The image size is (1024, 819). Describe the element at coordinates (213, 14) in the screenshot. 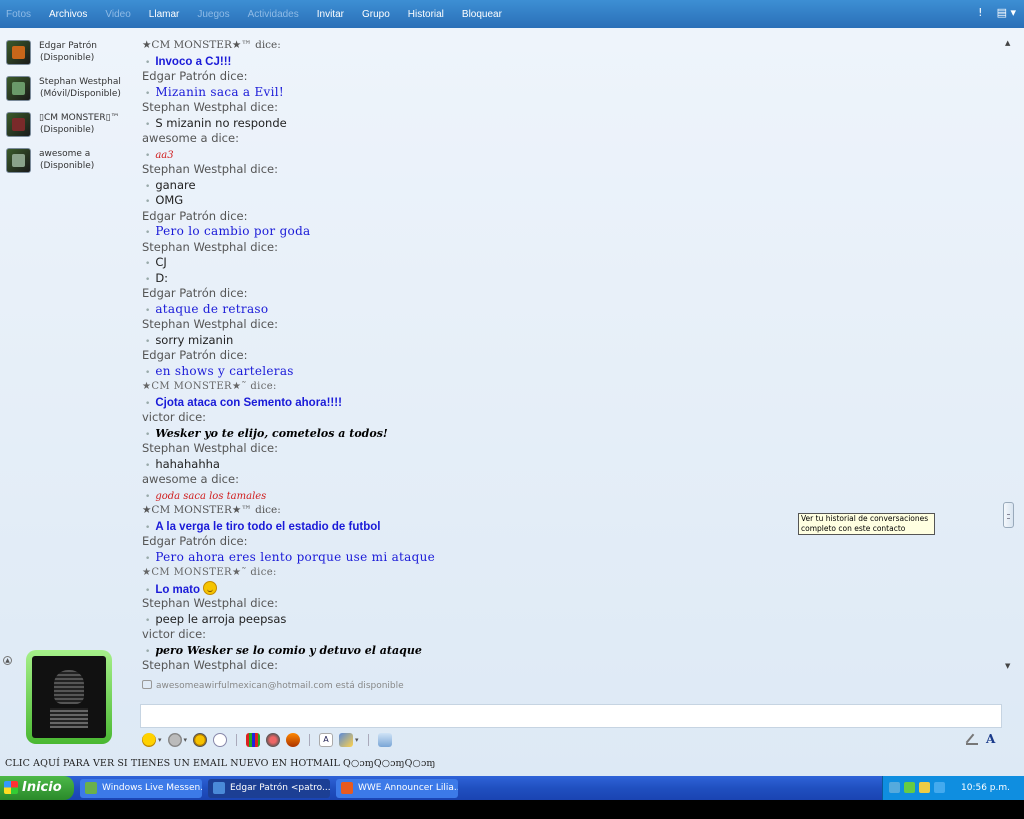

I see `menu-item-juegos: Juegos` at that location.